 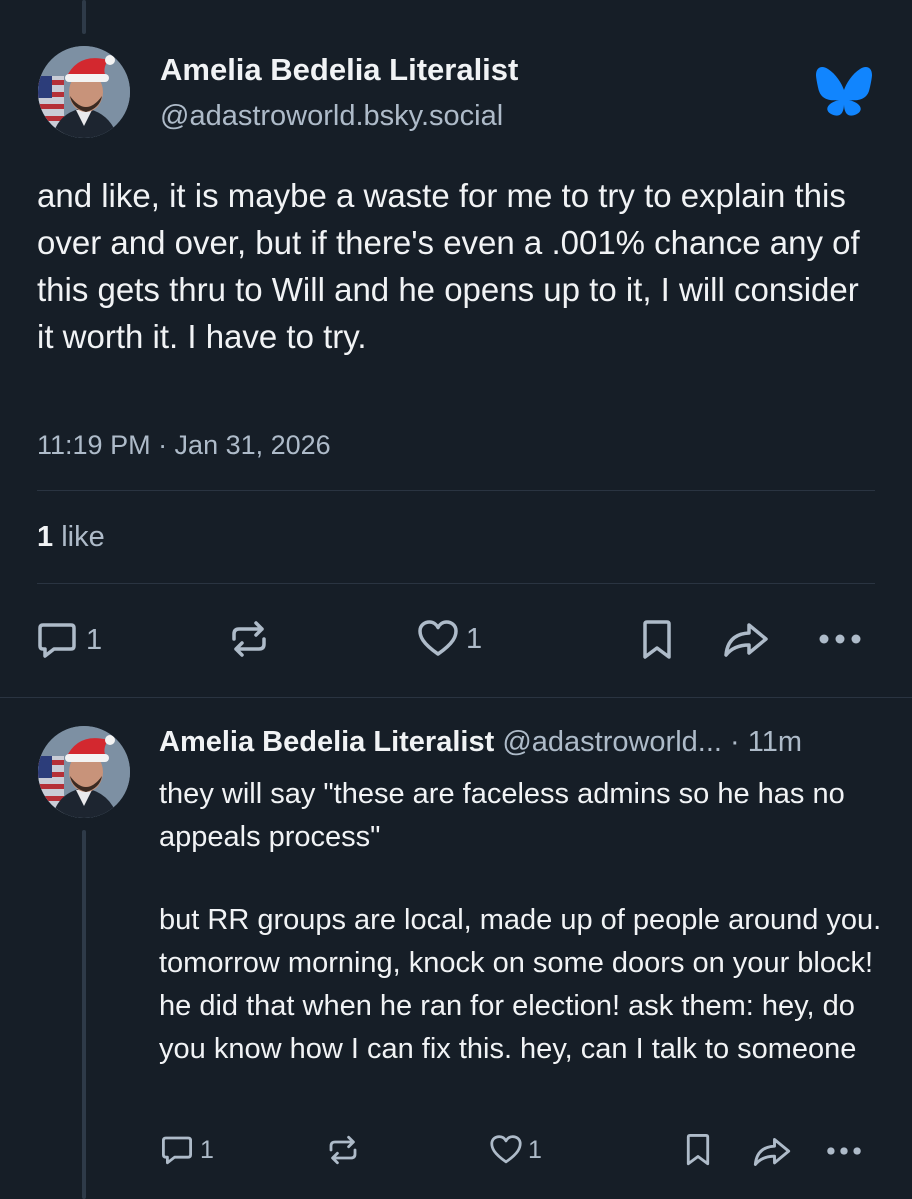 What do you see at coordinates (83, 537) in the screenshot?
I see `likes-label: like` at bounding box center [83, 537].